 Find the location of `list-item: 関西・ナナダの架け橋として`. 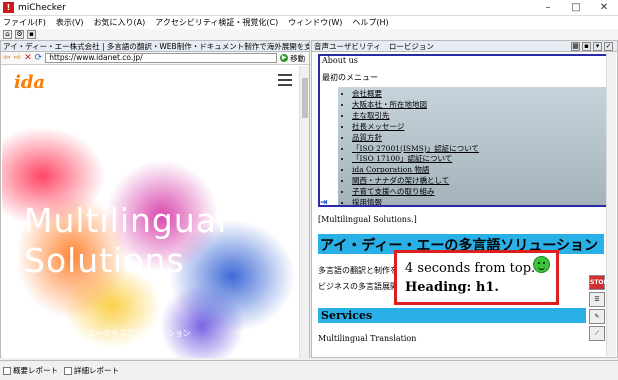

list-item: 関西・ナナダの架け橋として is located at coordinates (479, 181).